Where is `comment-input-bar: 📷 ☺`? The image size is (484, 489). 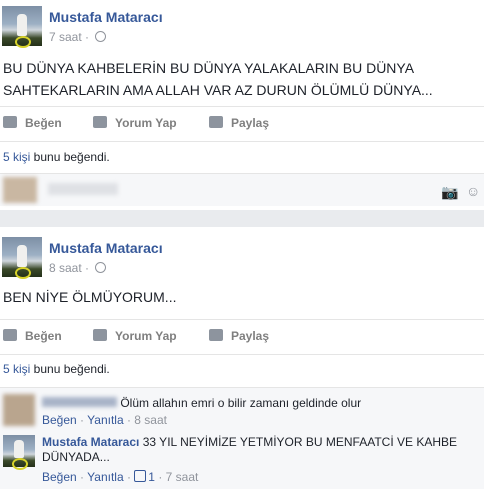 comment-input-bar: 📷 ☺ is located at coordinates (242, 189).